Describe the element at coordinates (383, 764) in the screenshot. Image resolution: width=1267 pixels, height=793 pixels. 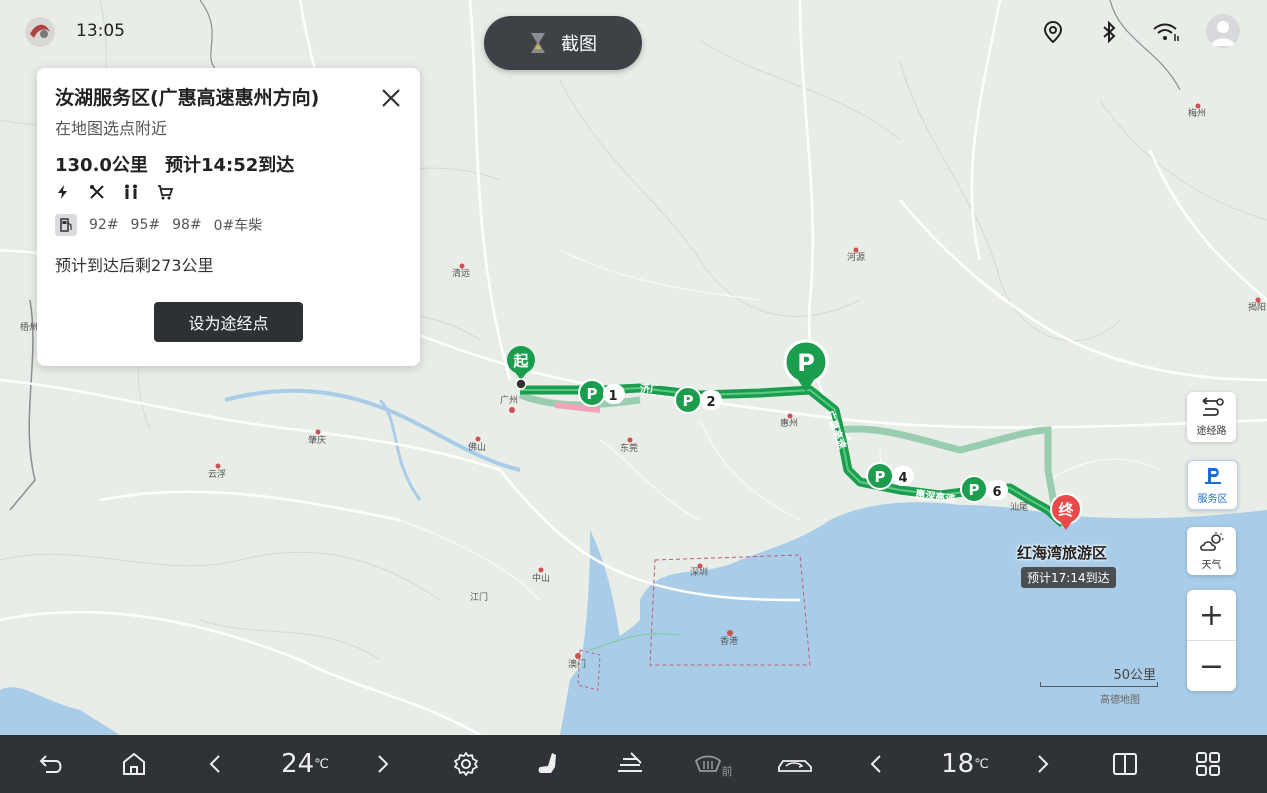
I see `left-temp-increase-icon` at that location.